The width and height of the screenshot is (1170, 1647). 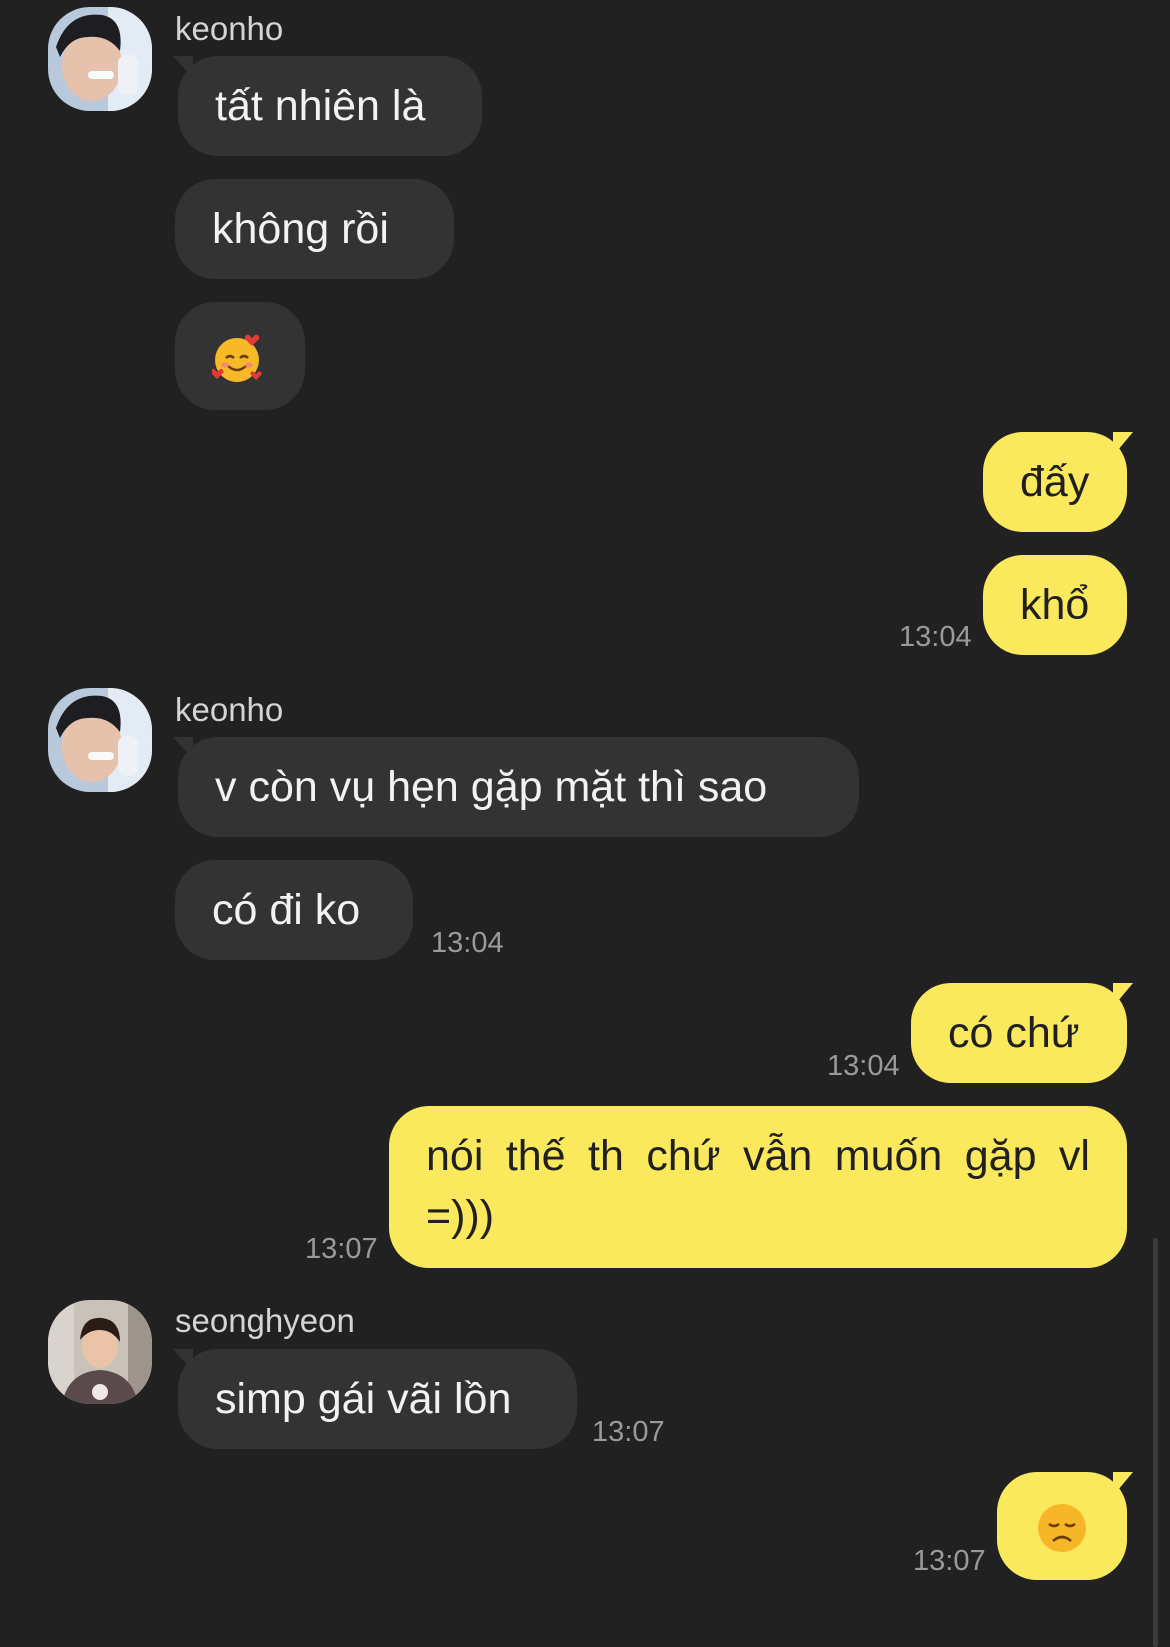 What do you see at coordinates (300, 229) in the screenshot?
I see `message-text: không rồi` at bounding box center [300, 229].